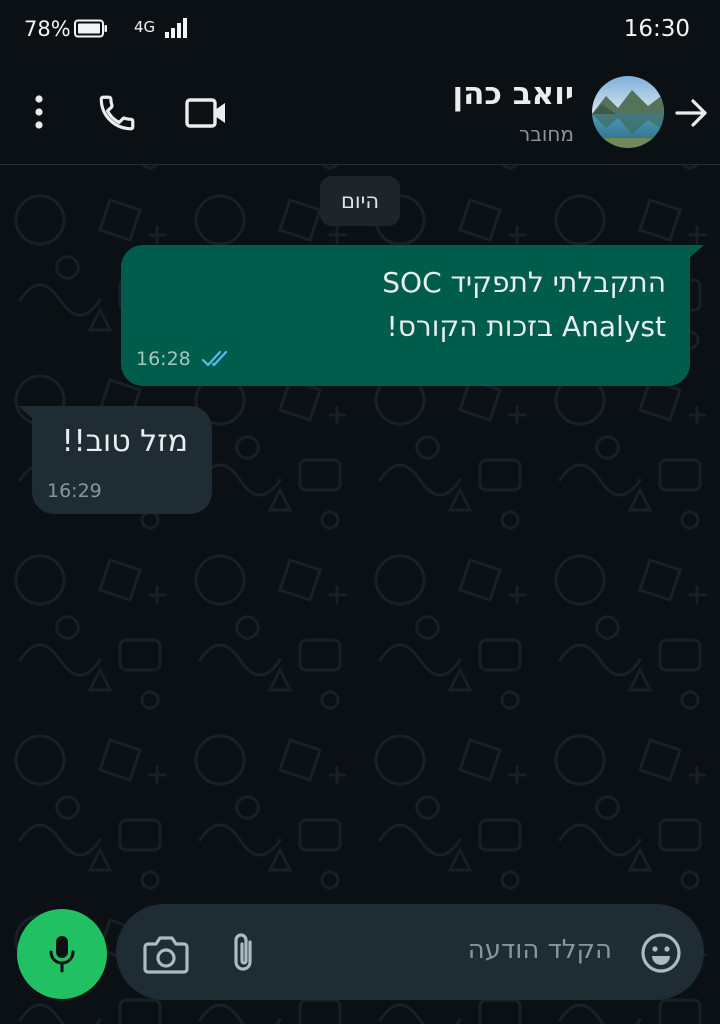  Describe the element at coordinates (656, 29) in the screenshot. I see `status-time: 16:30` at that location.